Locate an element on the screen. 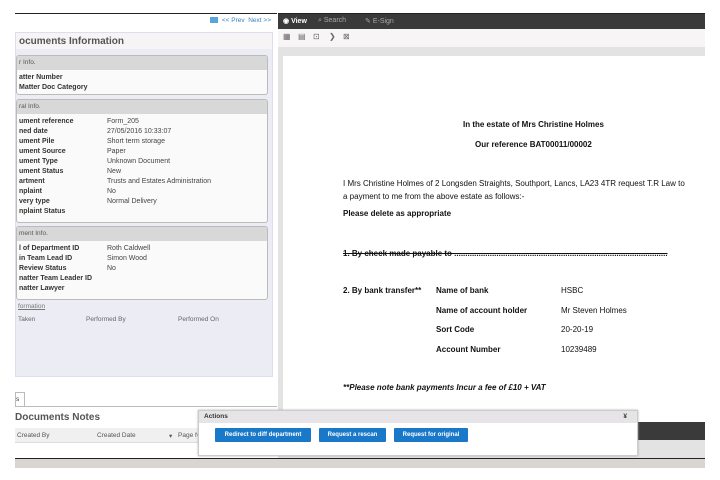 This screenshot has width=720, height=480. field-value: Trusts and Estates Administration is located at coordinates (159, 181).